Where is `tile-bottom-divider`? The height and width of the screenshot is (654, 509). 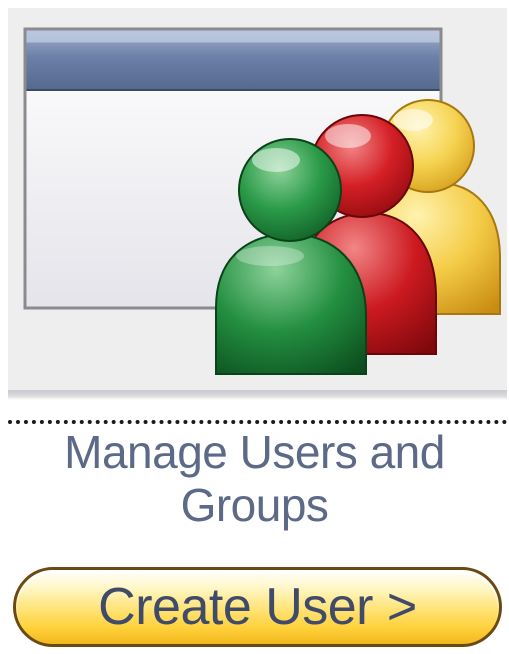
tile-bottom-divider is located at coordinates (257, 395).